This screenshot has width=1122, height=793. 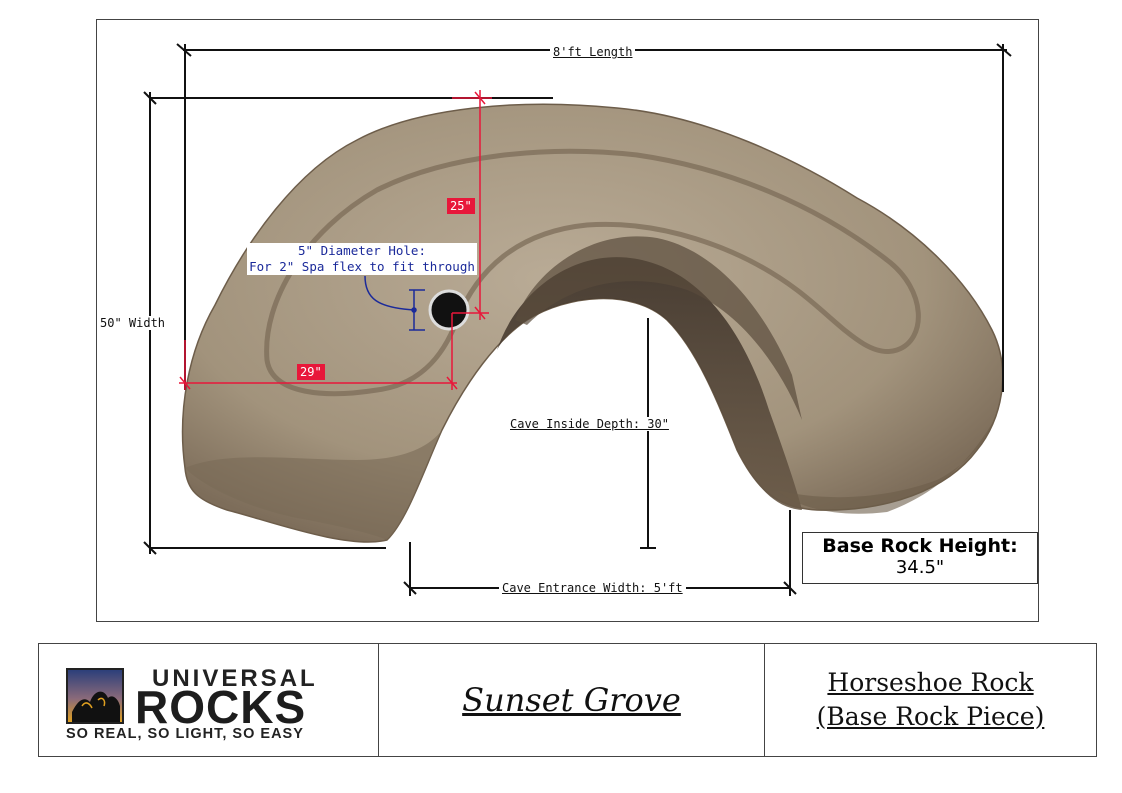 What do you see at coordinates (593, 52) in the screenshot?
I see `length-dimension-label: 8'ft Length` at bounding box center [593, 52].